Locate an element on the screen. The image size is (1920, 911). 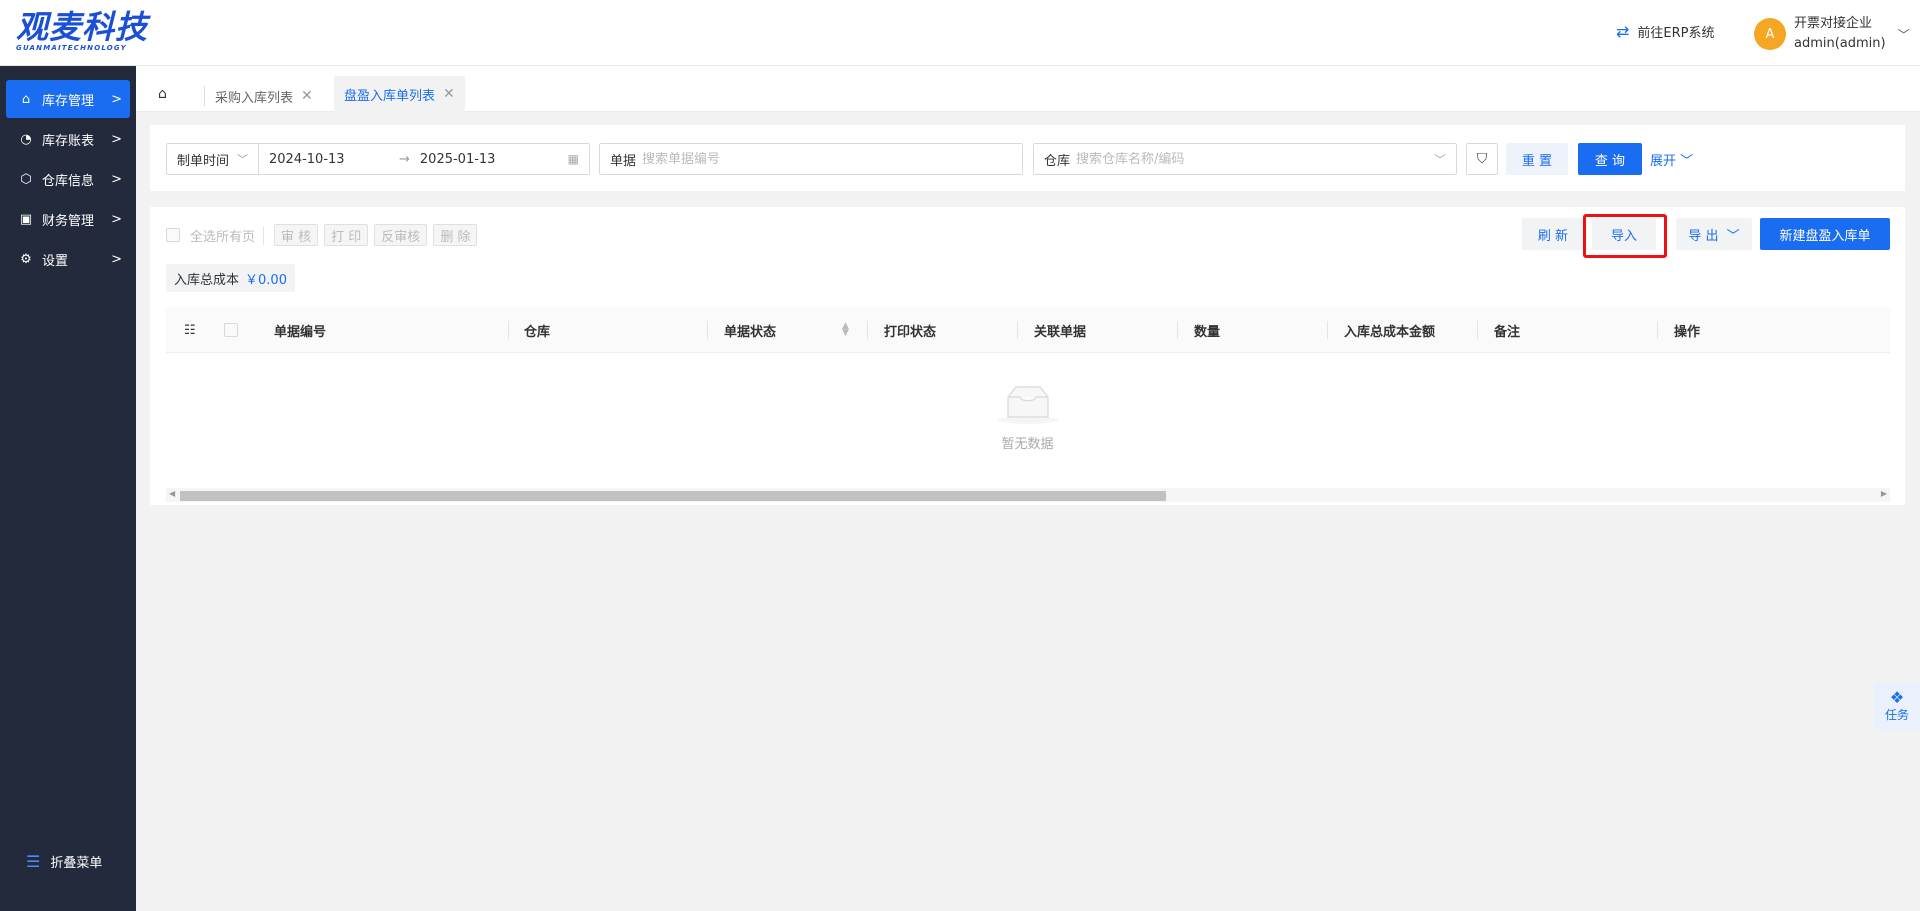
sidebar-item-label: 仓库信息 is located at coordinates (68, 181).